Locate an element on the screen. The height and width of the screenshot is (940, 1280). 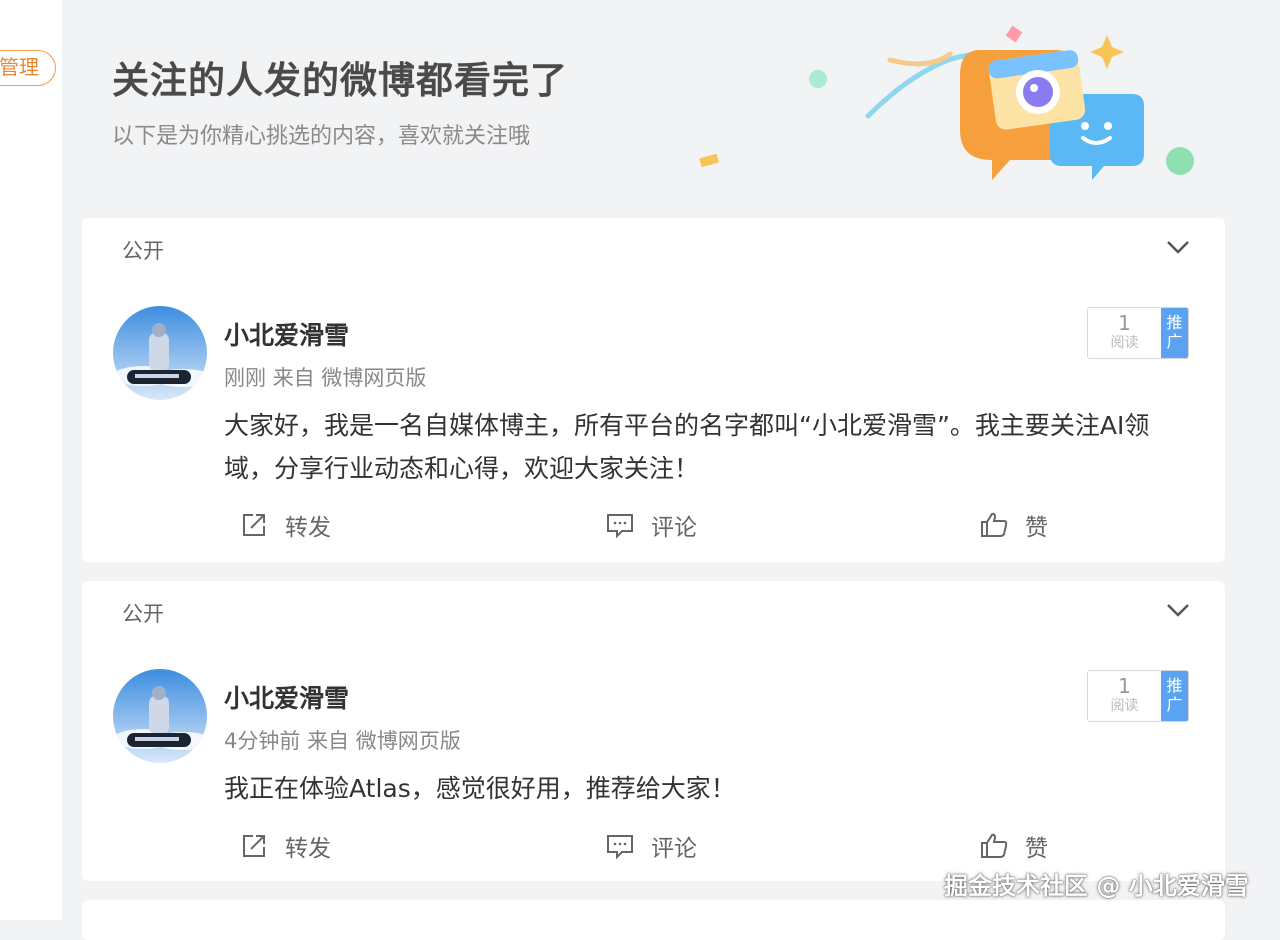
banner-title: 关注的人发的微博都看完了 is located at coordinates (340, 80).